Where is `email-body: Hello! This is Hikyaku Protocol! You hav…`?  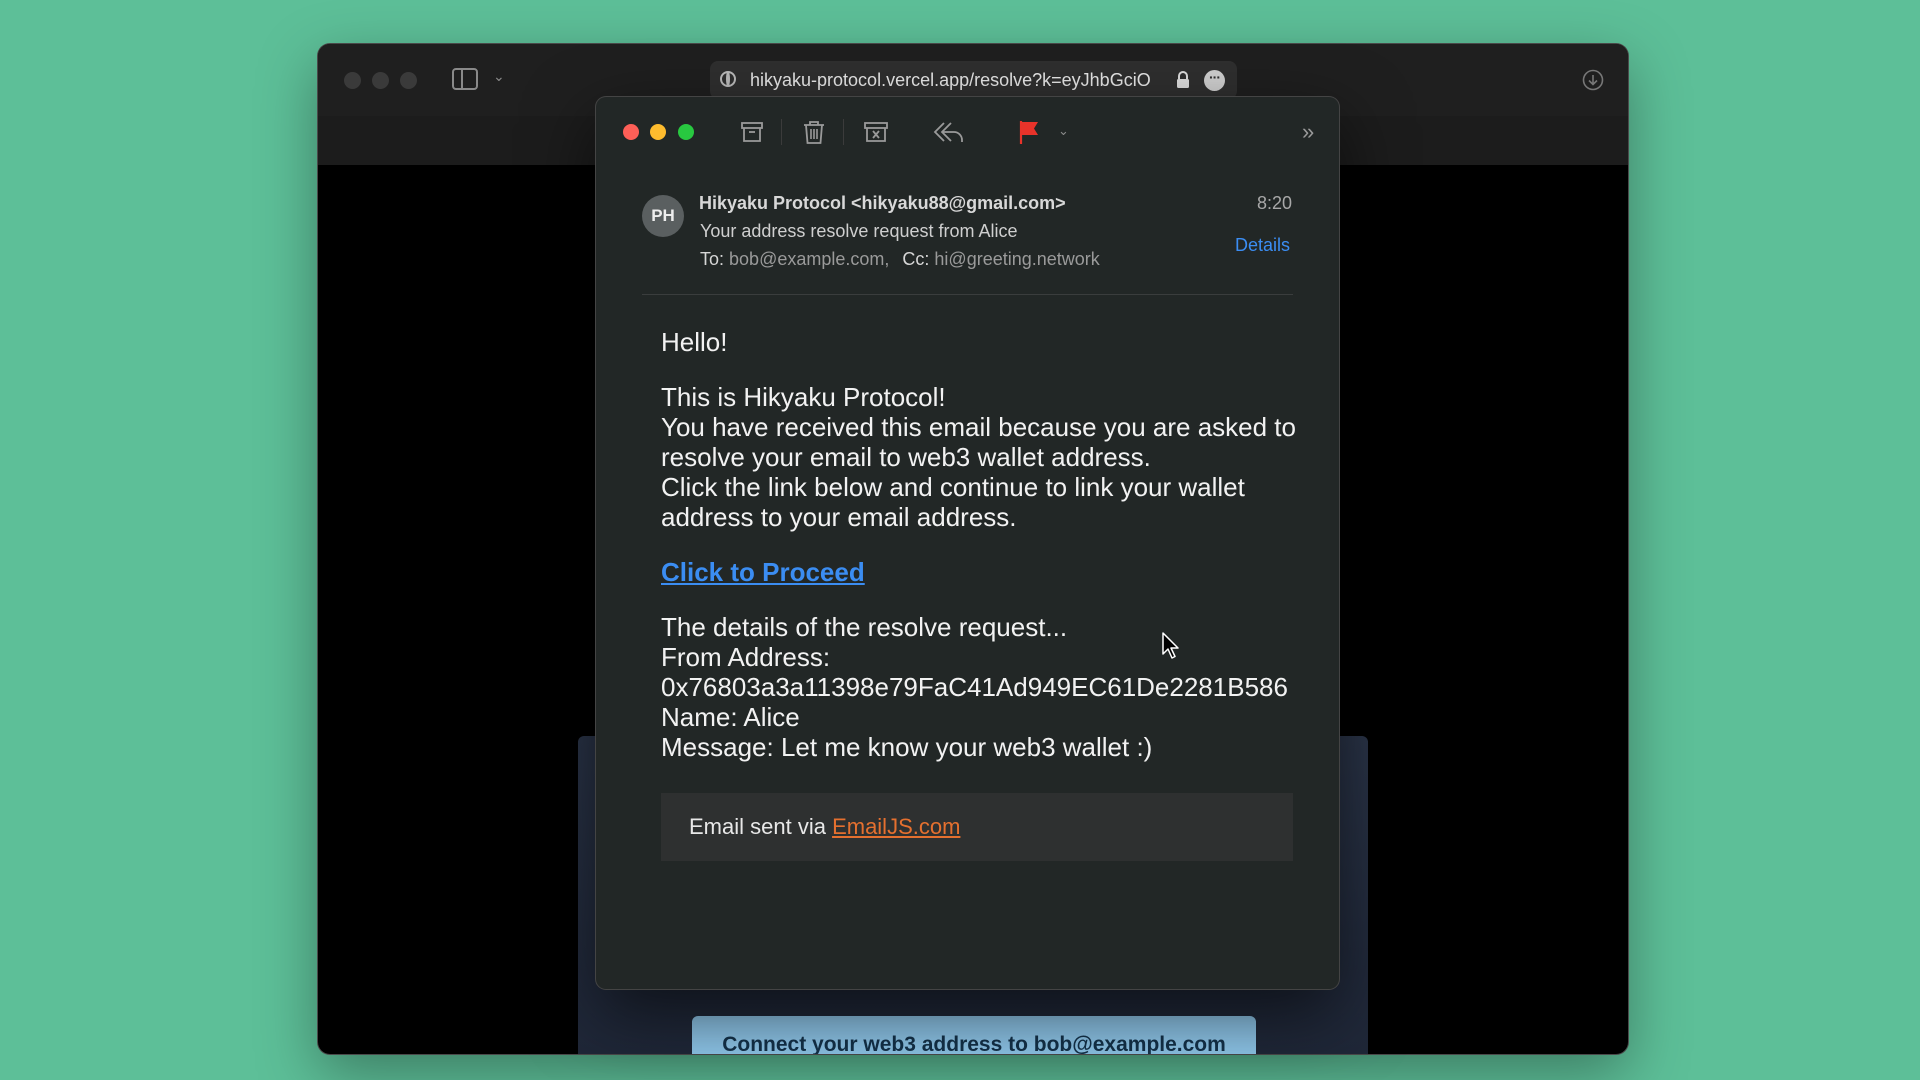 email-body: Hello! This is Hikyaku Protocol! You hav… is located at coordinates (981, 557).